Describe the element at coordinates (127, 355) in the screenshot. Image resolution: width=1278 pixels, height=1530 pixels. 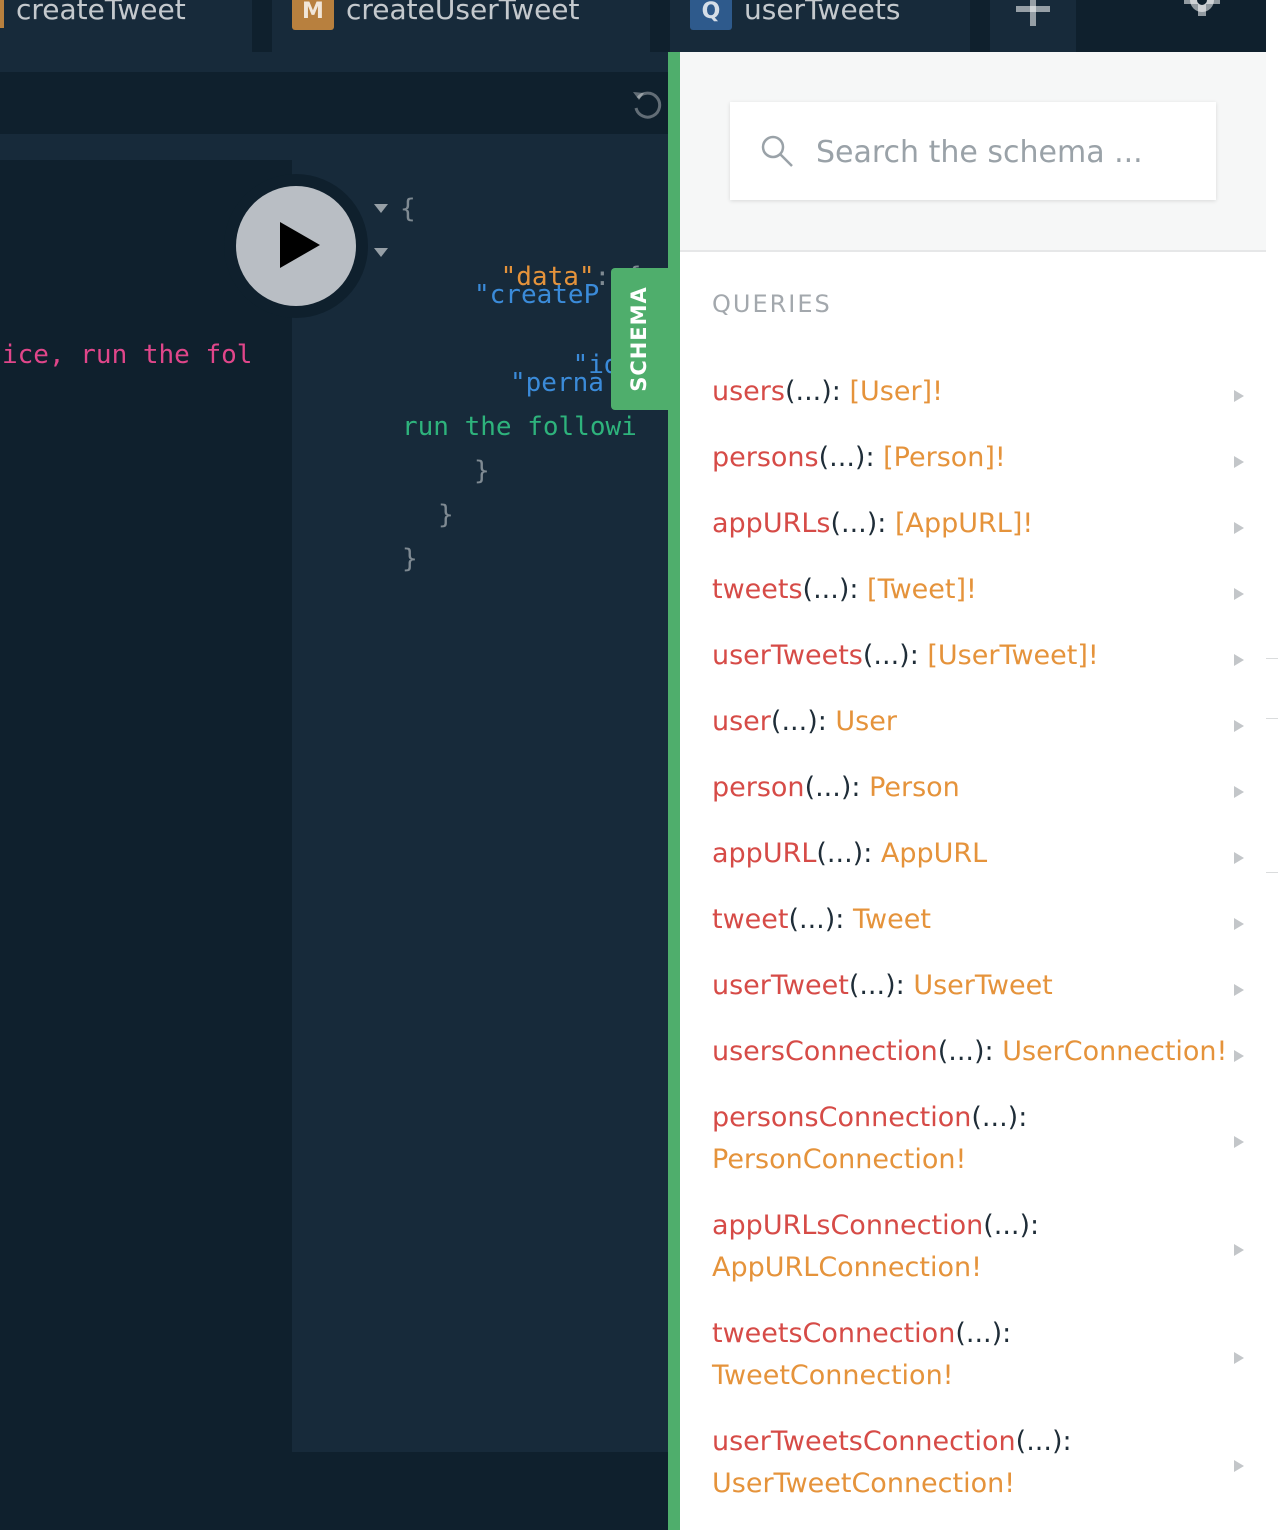
I see `query-line: ice, run the fol` at that location.